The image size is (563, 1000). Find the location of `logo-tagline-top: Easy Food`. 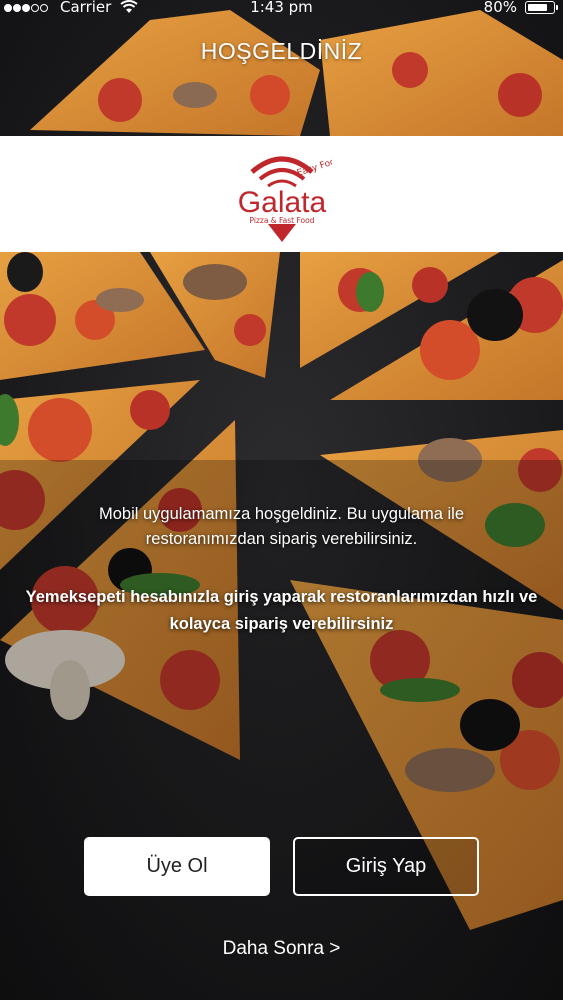

logo-tagline-top: Easy Food is located at coordinates (314, 167).